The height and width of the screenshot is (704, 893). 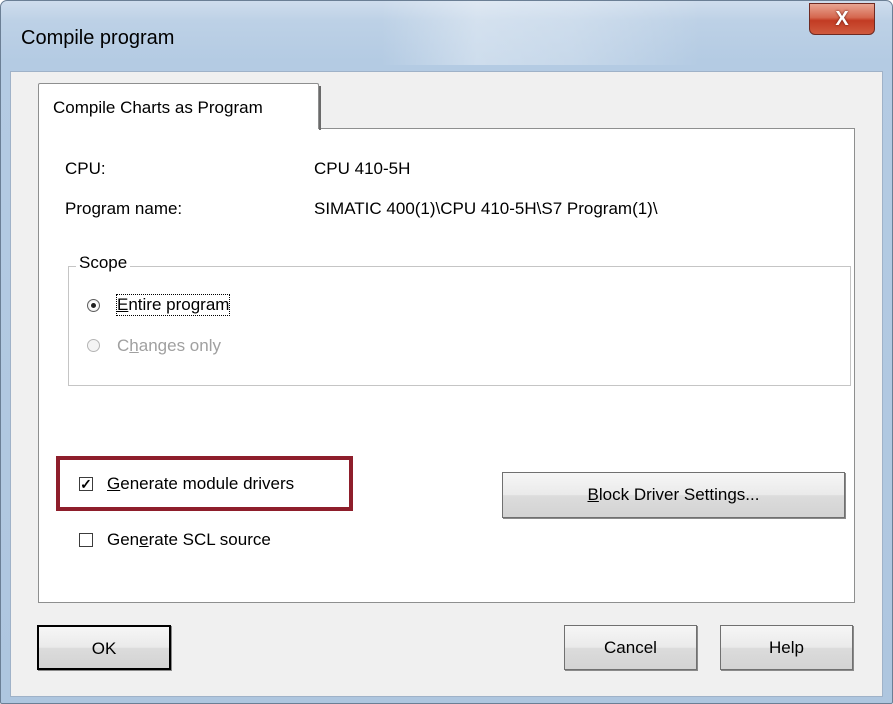 I want to click on tab-compile-charts-as-program: Compile Charts as Program, so click(x=179, y=106).